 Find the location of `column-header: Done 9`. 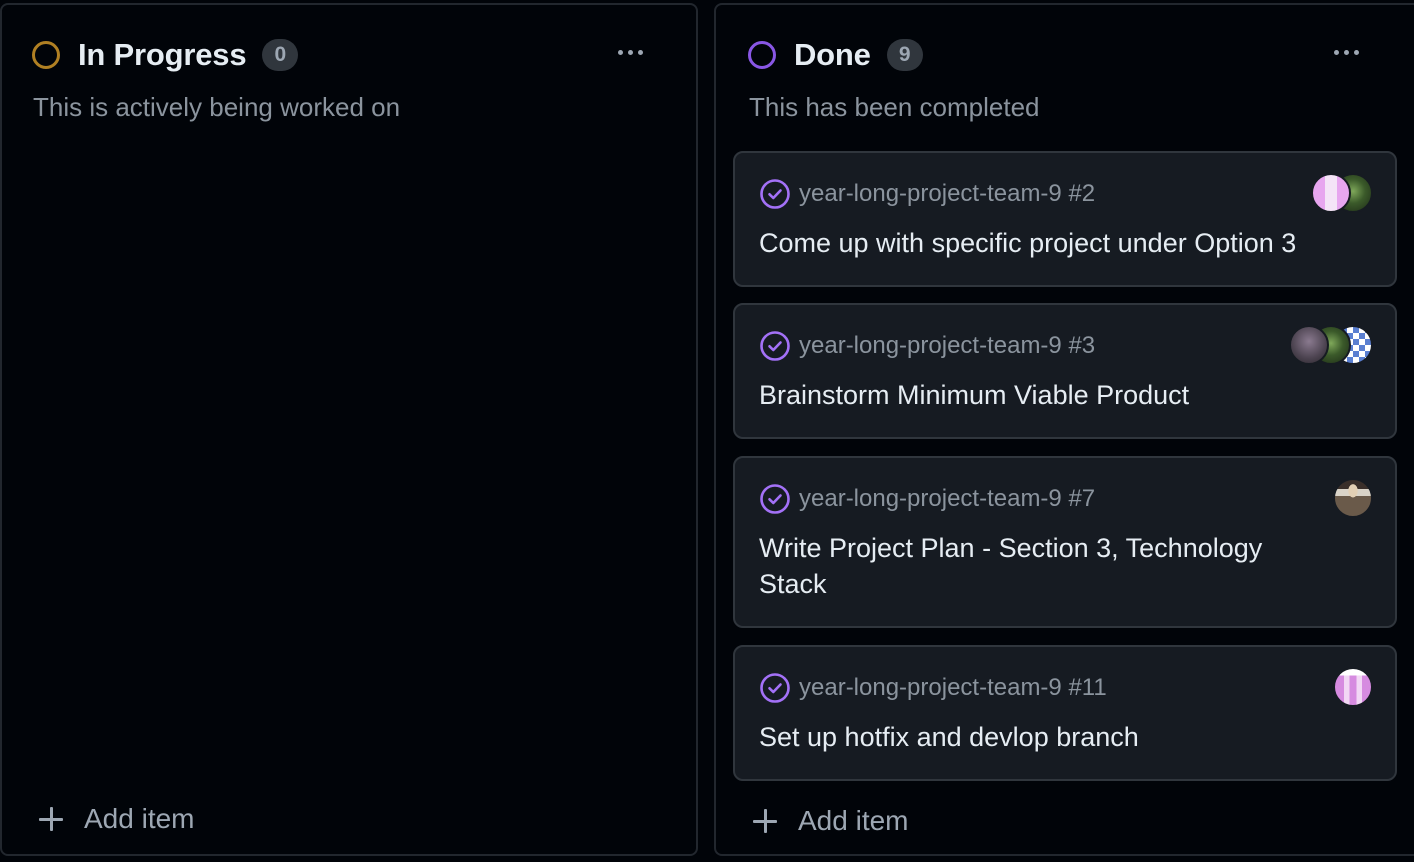

column-header: Done 9 is located at coordinates (835, 55).